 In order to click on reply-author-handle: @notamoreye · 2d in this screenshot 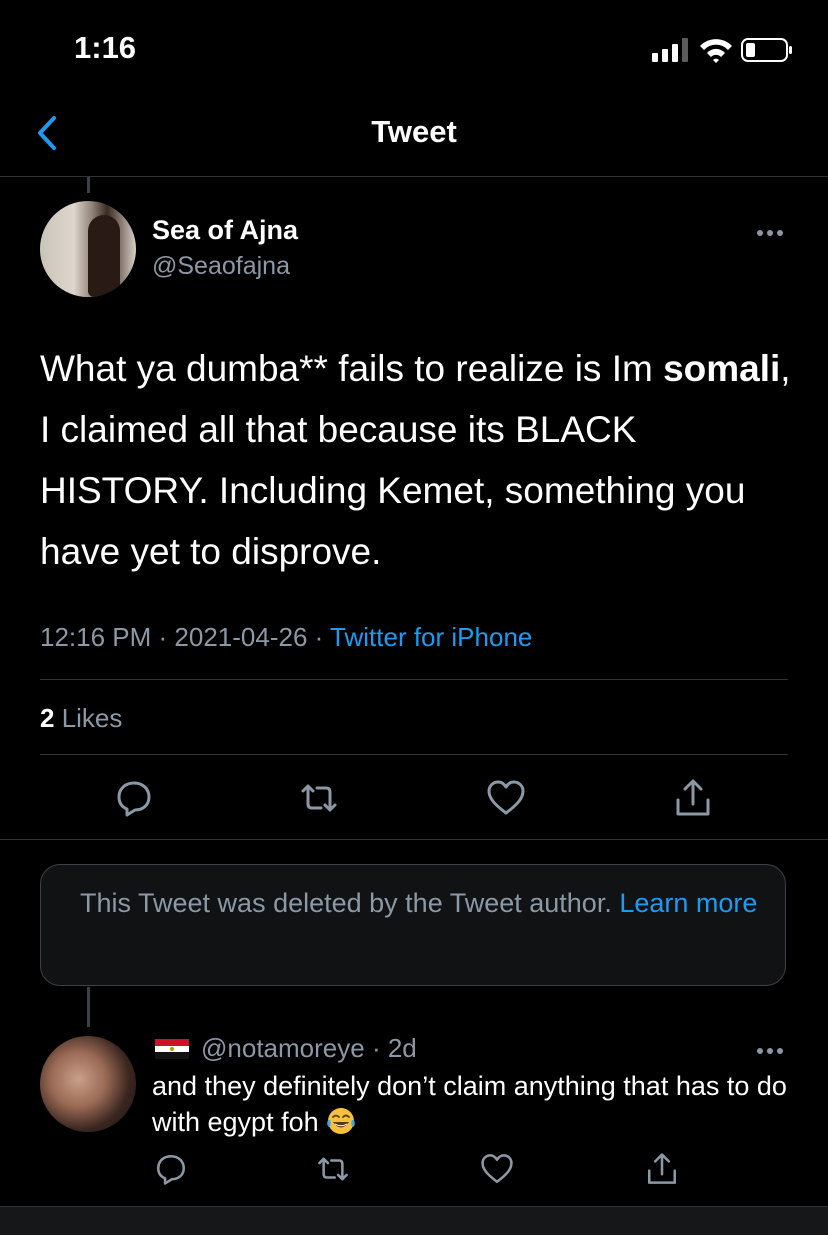, I will do `click(309, 1048)`.